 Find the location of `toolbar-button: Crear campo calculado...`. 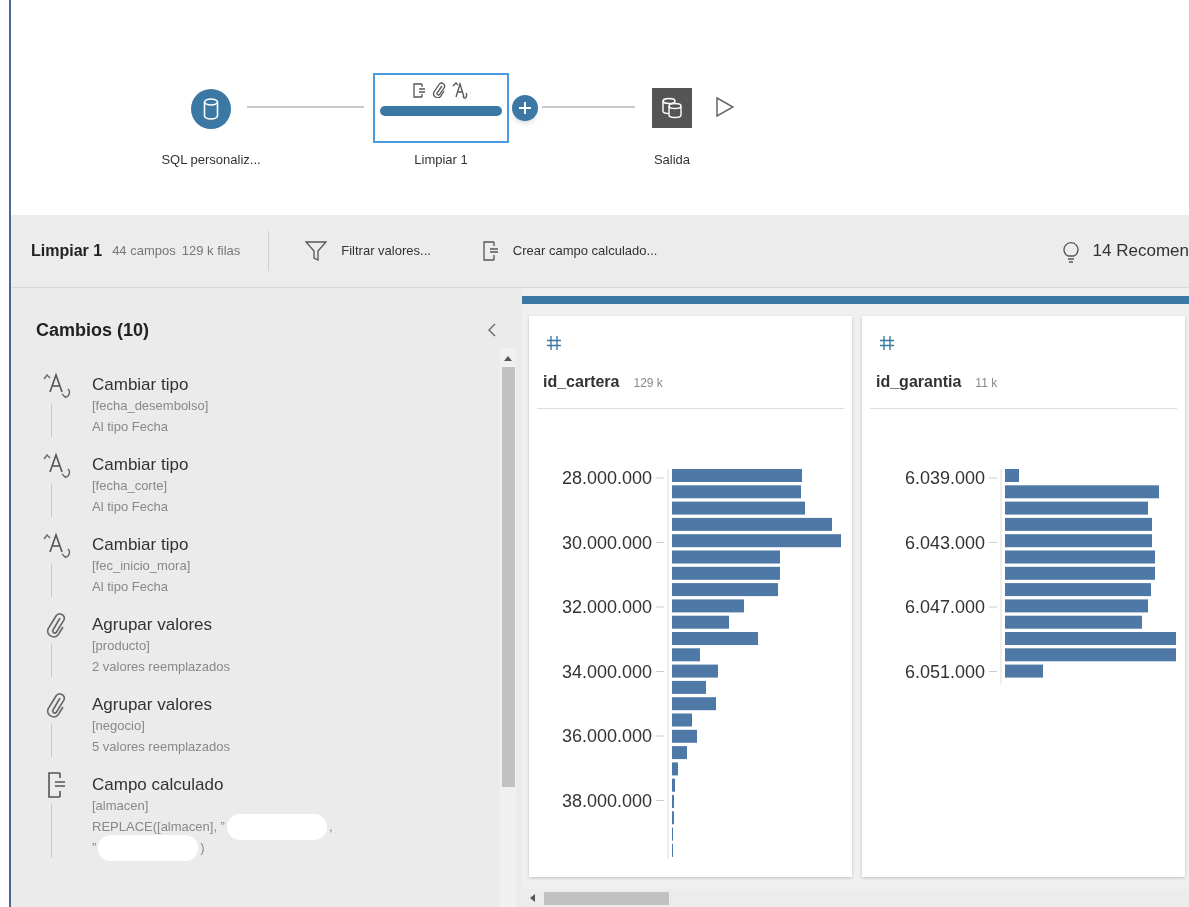

toolbar-button: Crear campo calculado... is located at coordinates (570, 251).